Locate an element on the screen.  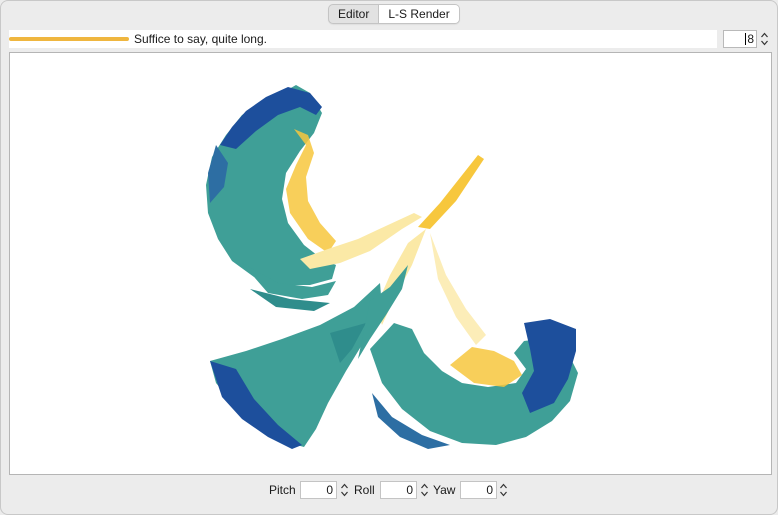
tab-editor: Editor is located at coordinates (353, 14).